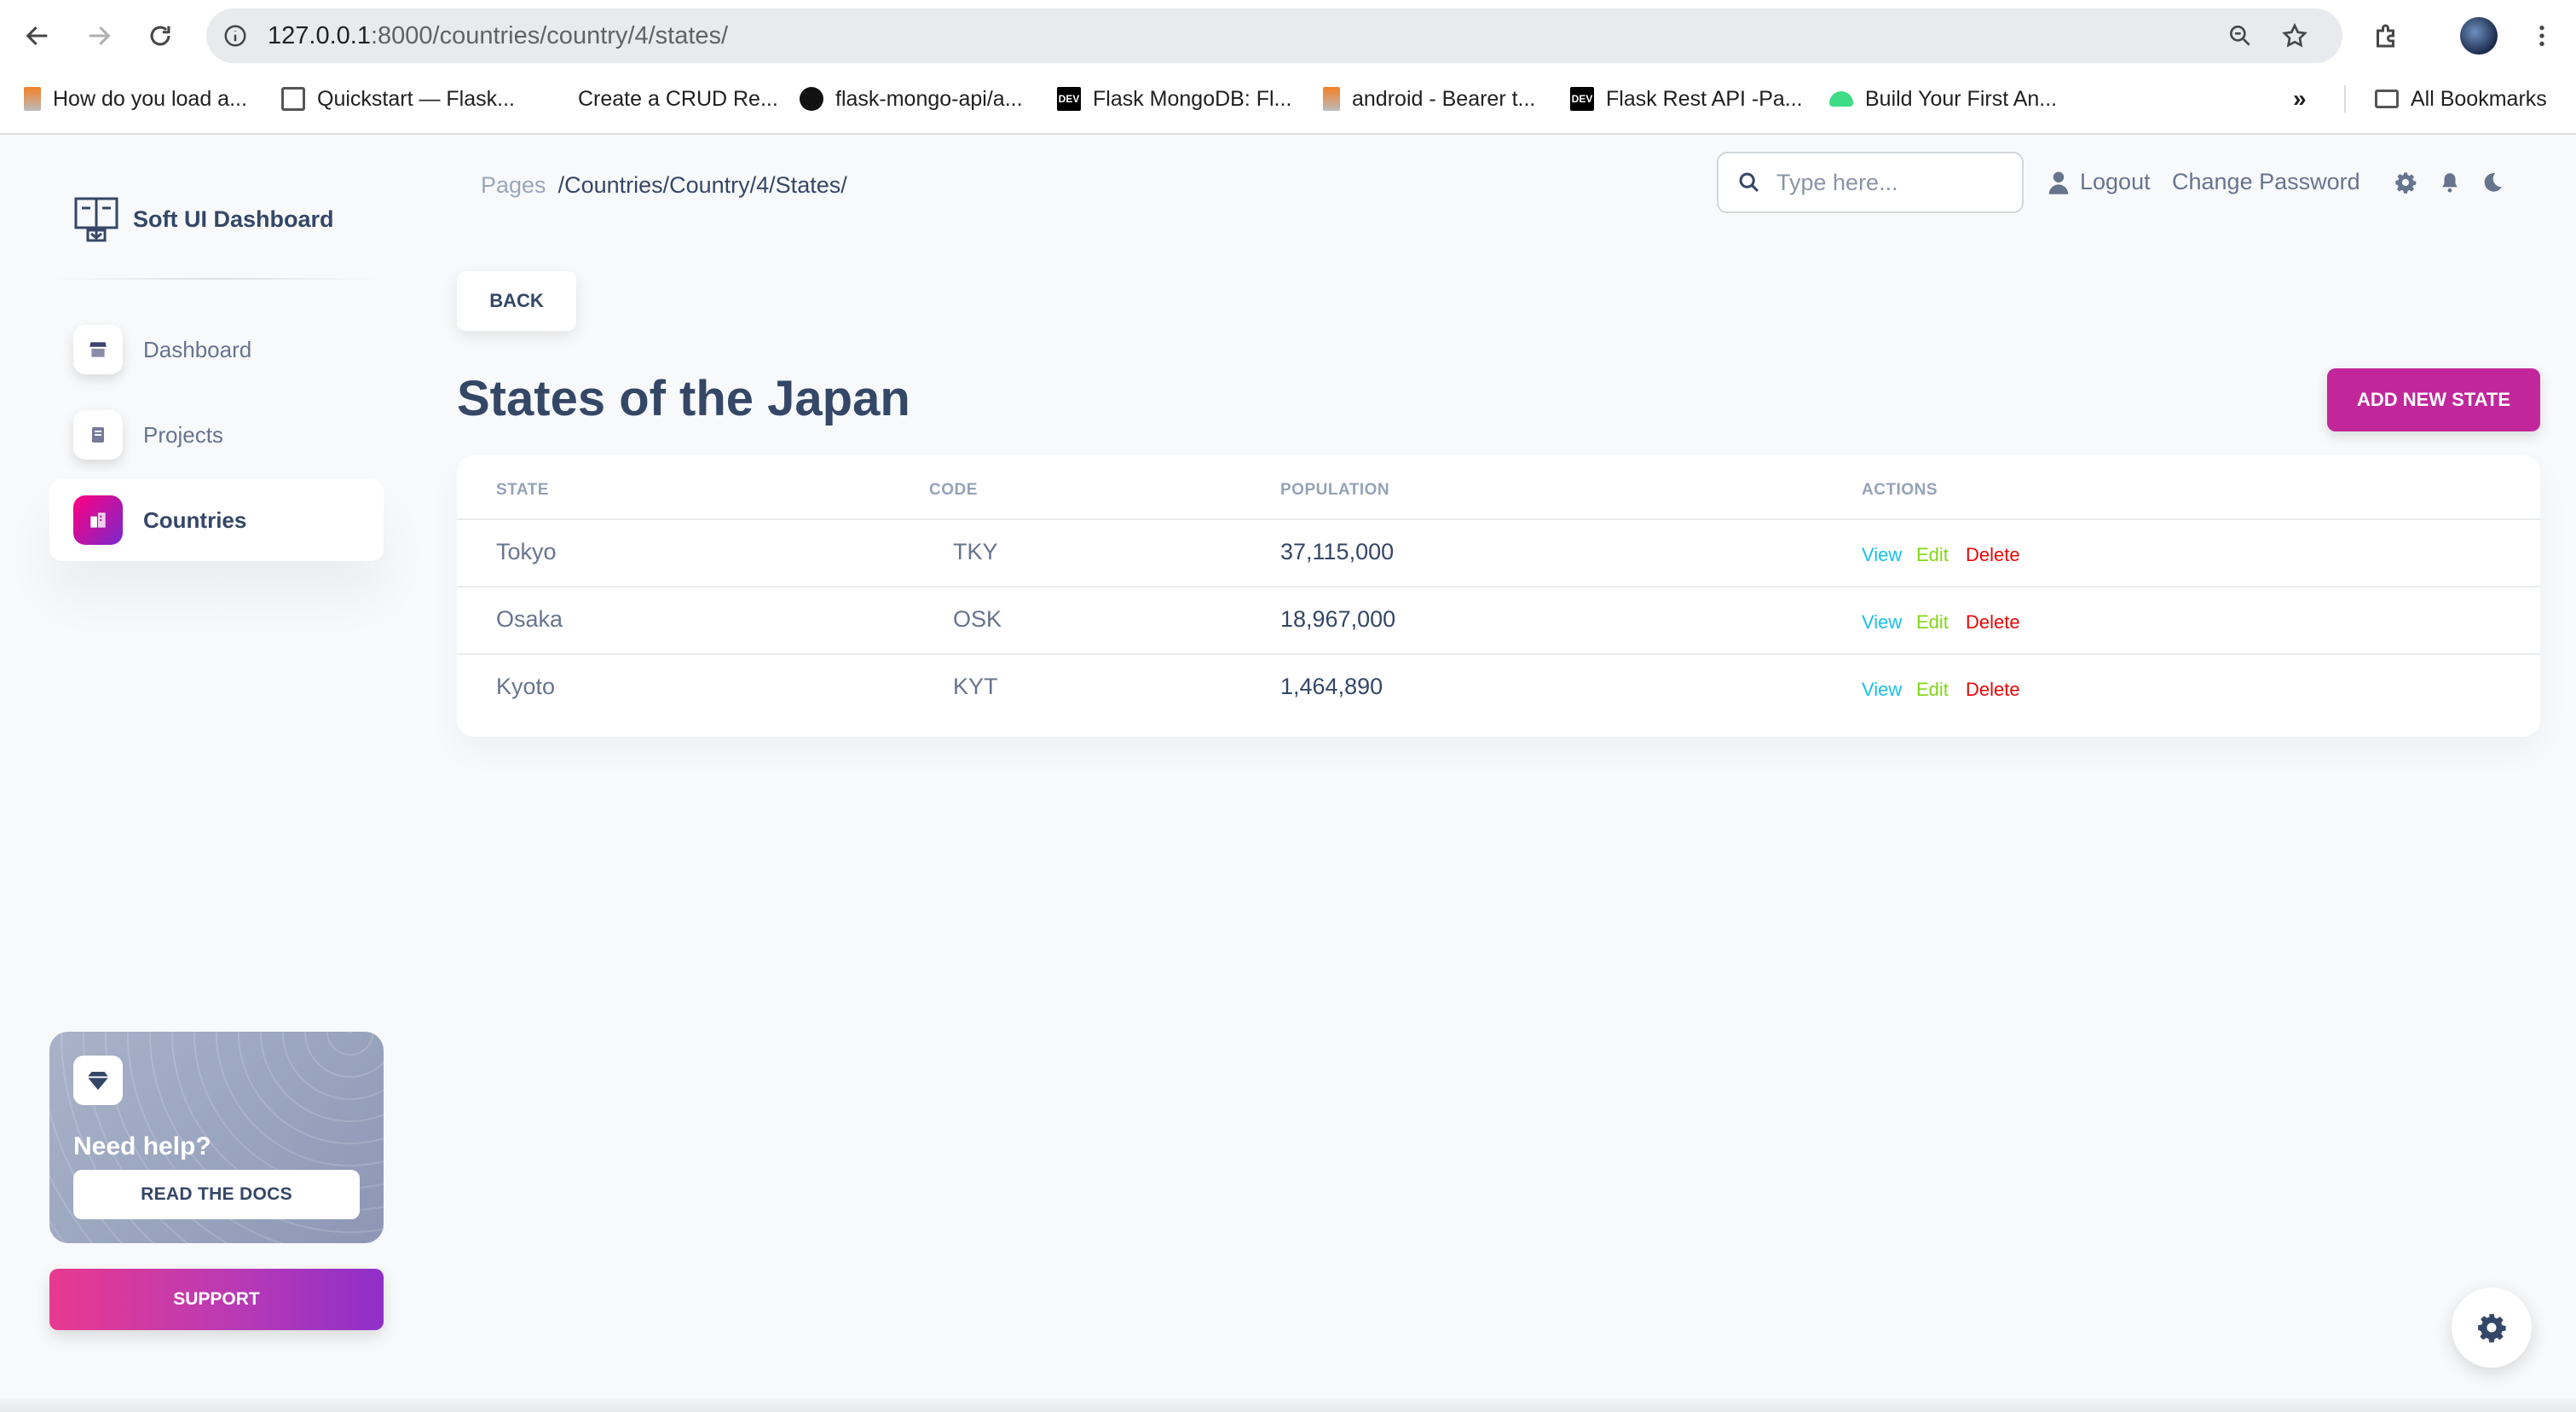 Image resolution: width=2576 pixels, height=1412 pixels. I want to click on bell-icon, so click(2449, 182).